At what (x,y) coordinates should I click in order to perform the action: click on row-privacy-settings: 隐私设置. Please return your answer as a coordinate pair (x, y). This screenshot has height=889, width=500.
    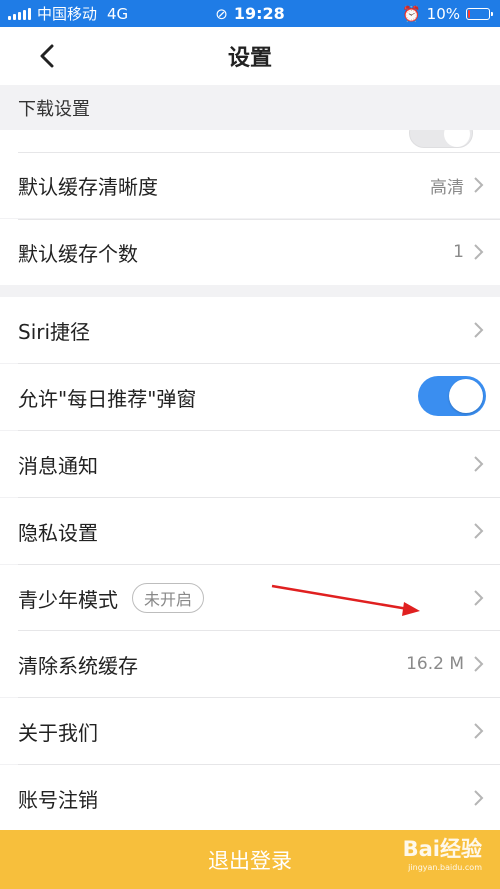
    Looking at the image, I should click on (250, 531).